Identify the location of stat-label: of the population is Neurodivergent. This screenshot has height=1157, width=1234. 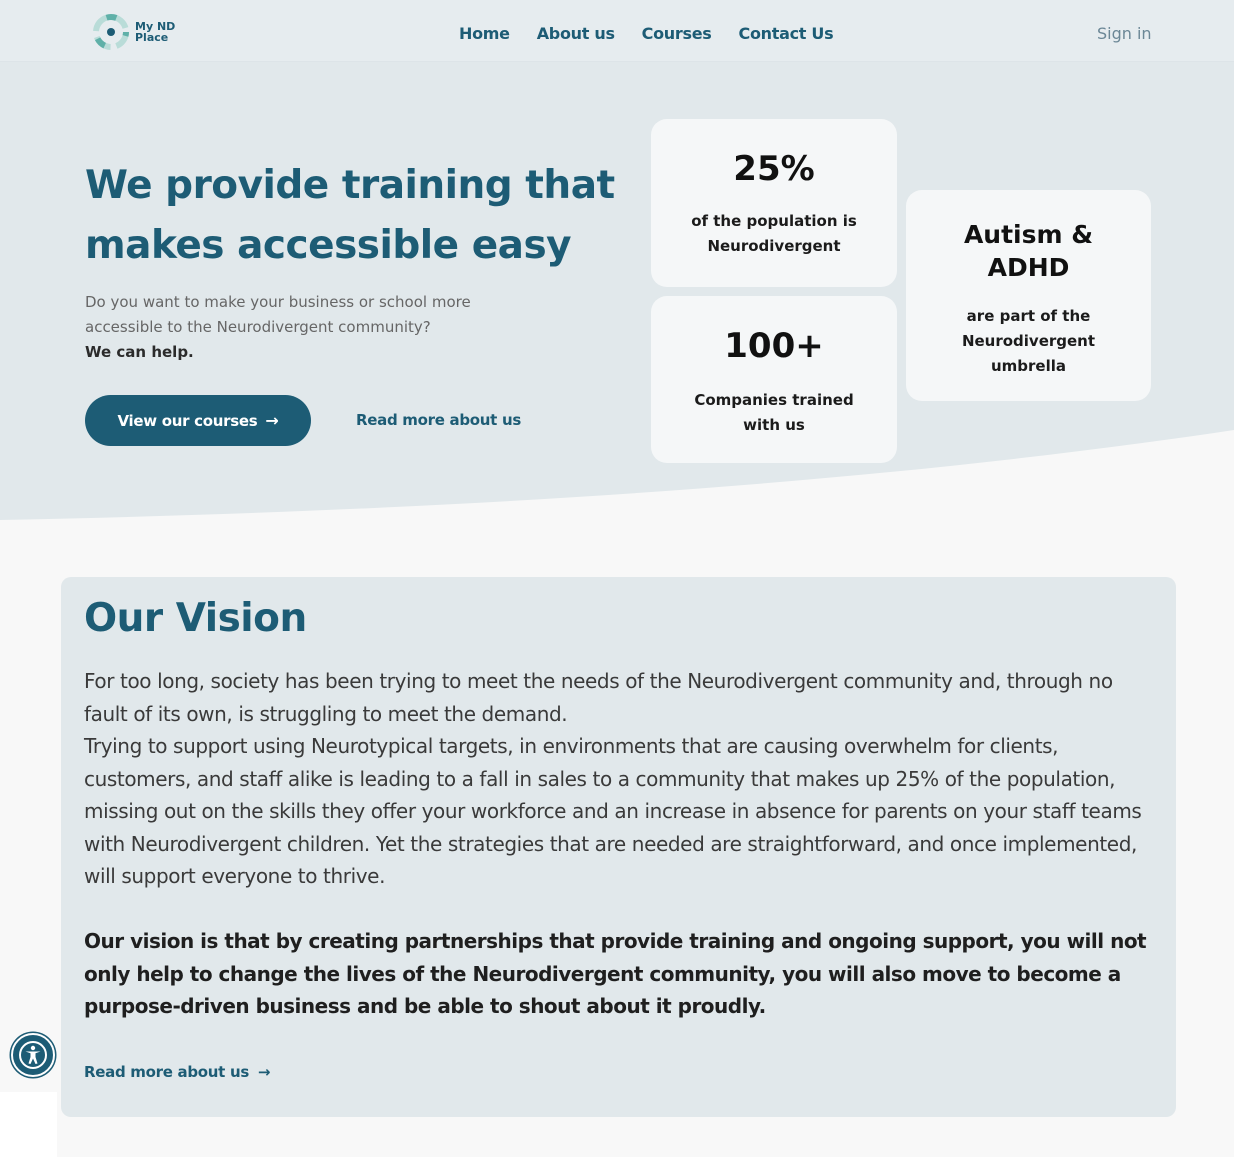
(774, 234).